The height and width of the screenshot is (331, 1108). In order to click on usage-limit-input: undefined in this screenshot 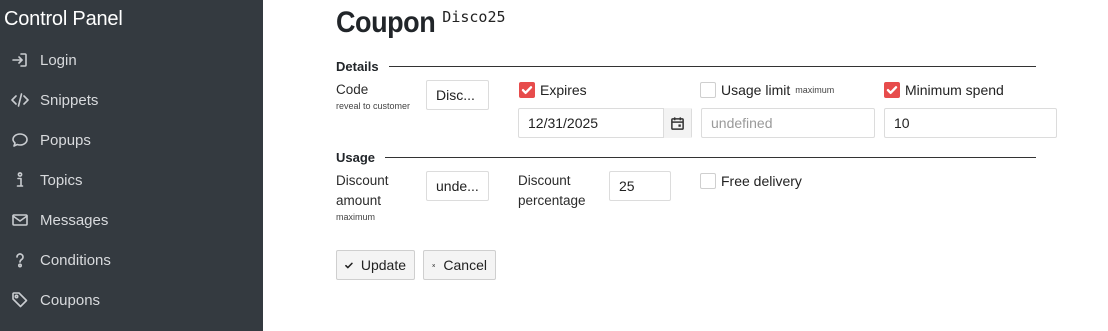, I will do `click(788, 123)`.